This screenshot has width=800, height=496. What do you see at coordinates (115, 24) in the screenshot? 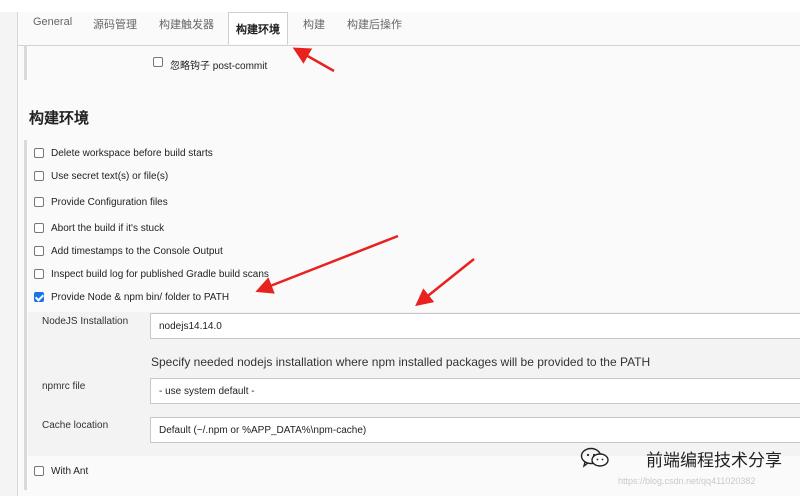
I see `tab-source-code: 源码管理` at bounding box center [115, 24].